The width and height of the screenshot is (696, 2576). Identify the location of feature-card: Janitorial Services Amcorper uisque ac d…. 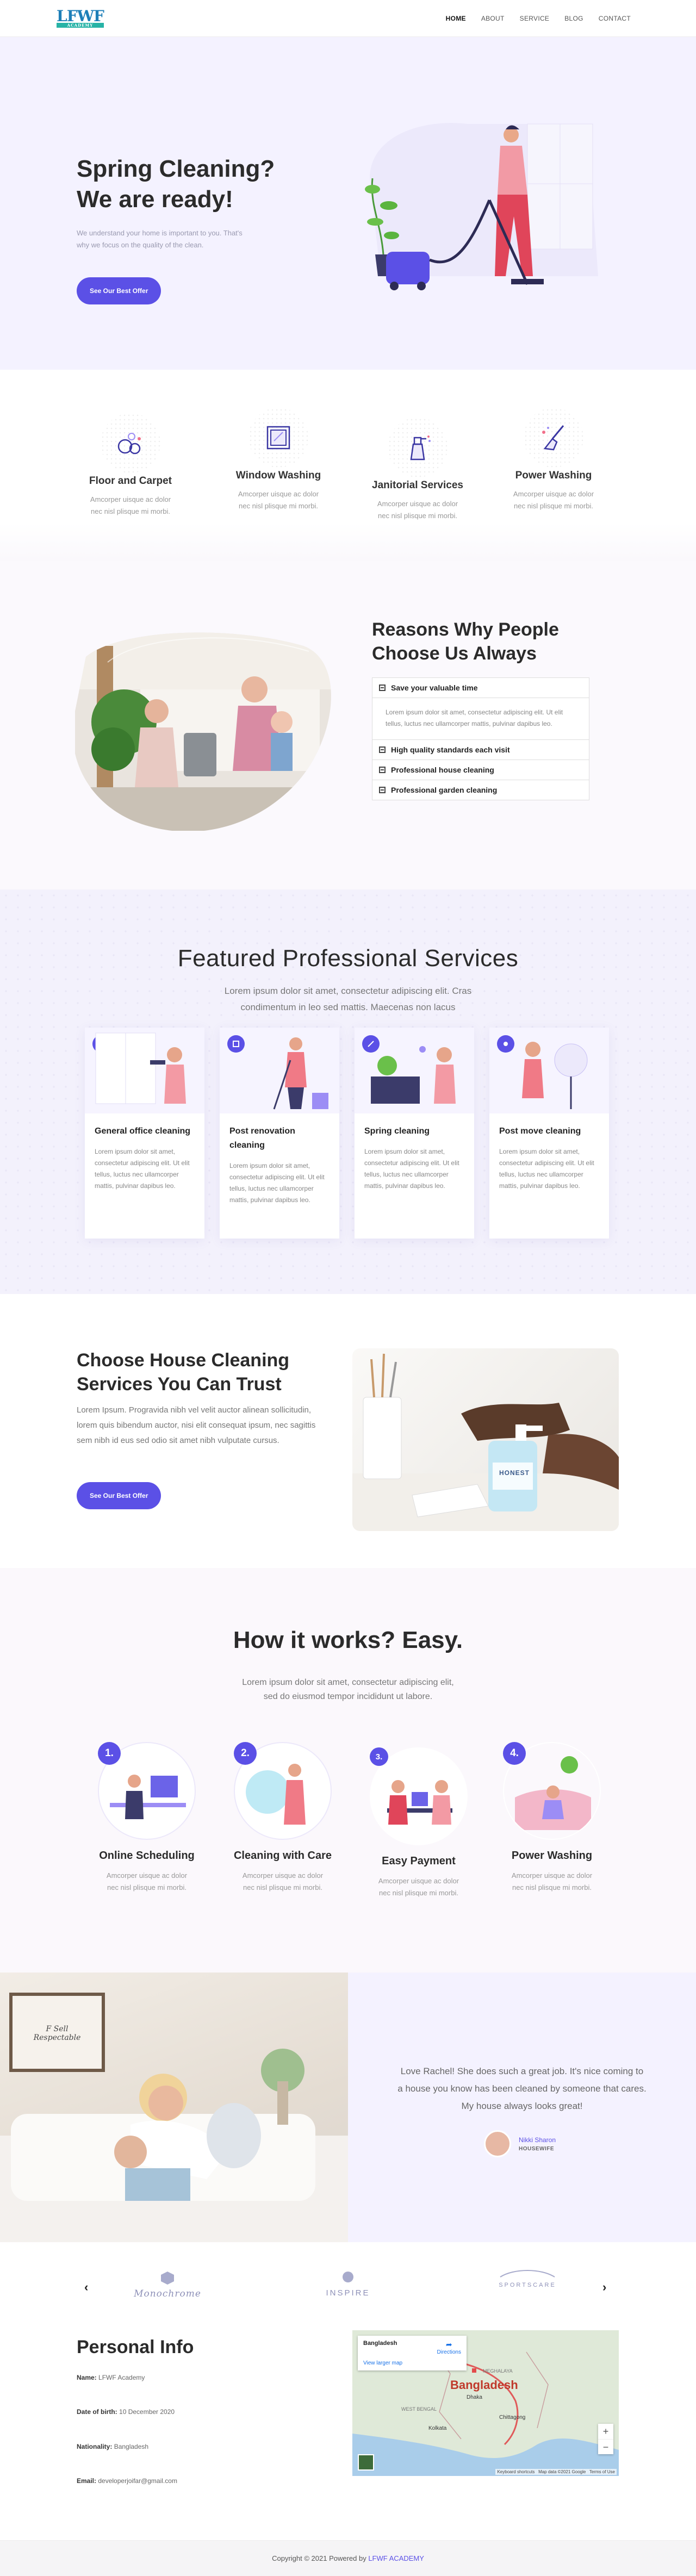
(417, 470).